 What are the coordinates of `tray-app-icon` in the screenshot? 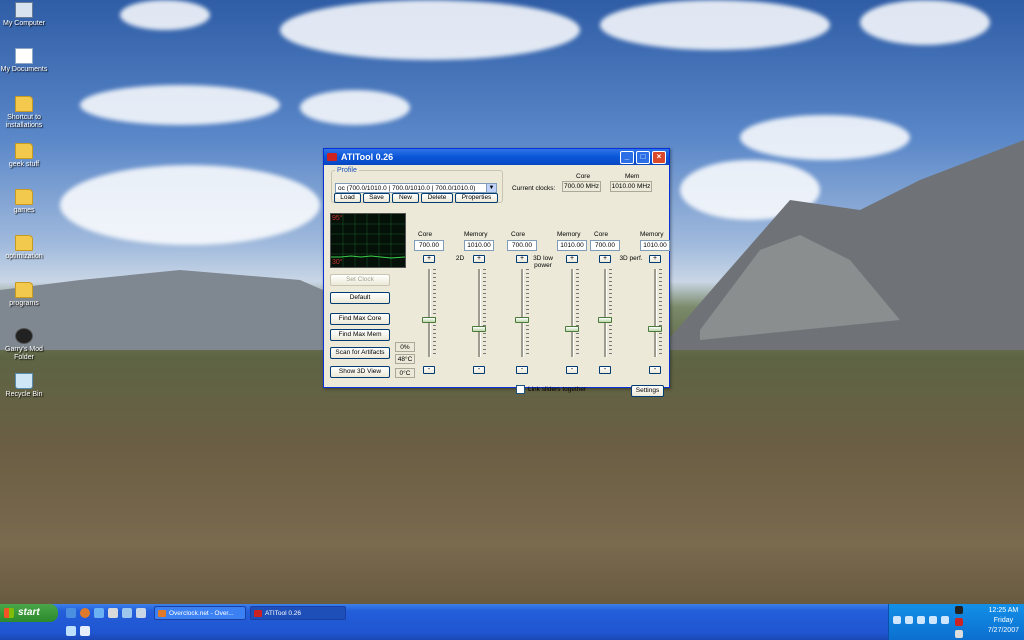 It's located at (959, 634).